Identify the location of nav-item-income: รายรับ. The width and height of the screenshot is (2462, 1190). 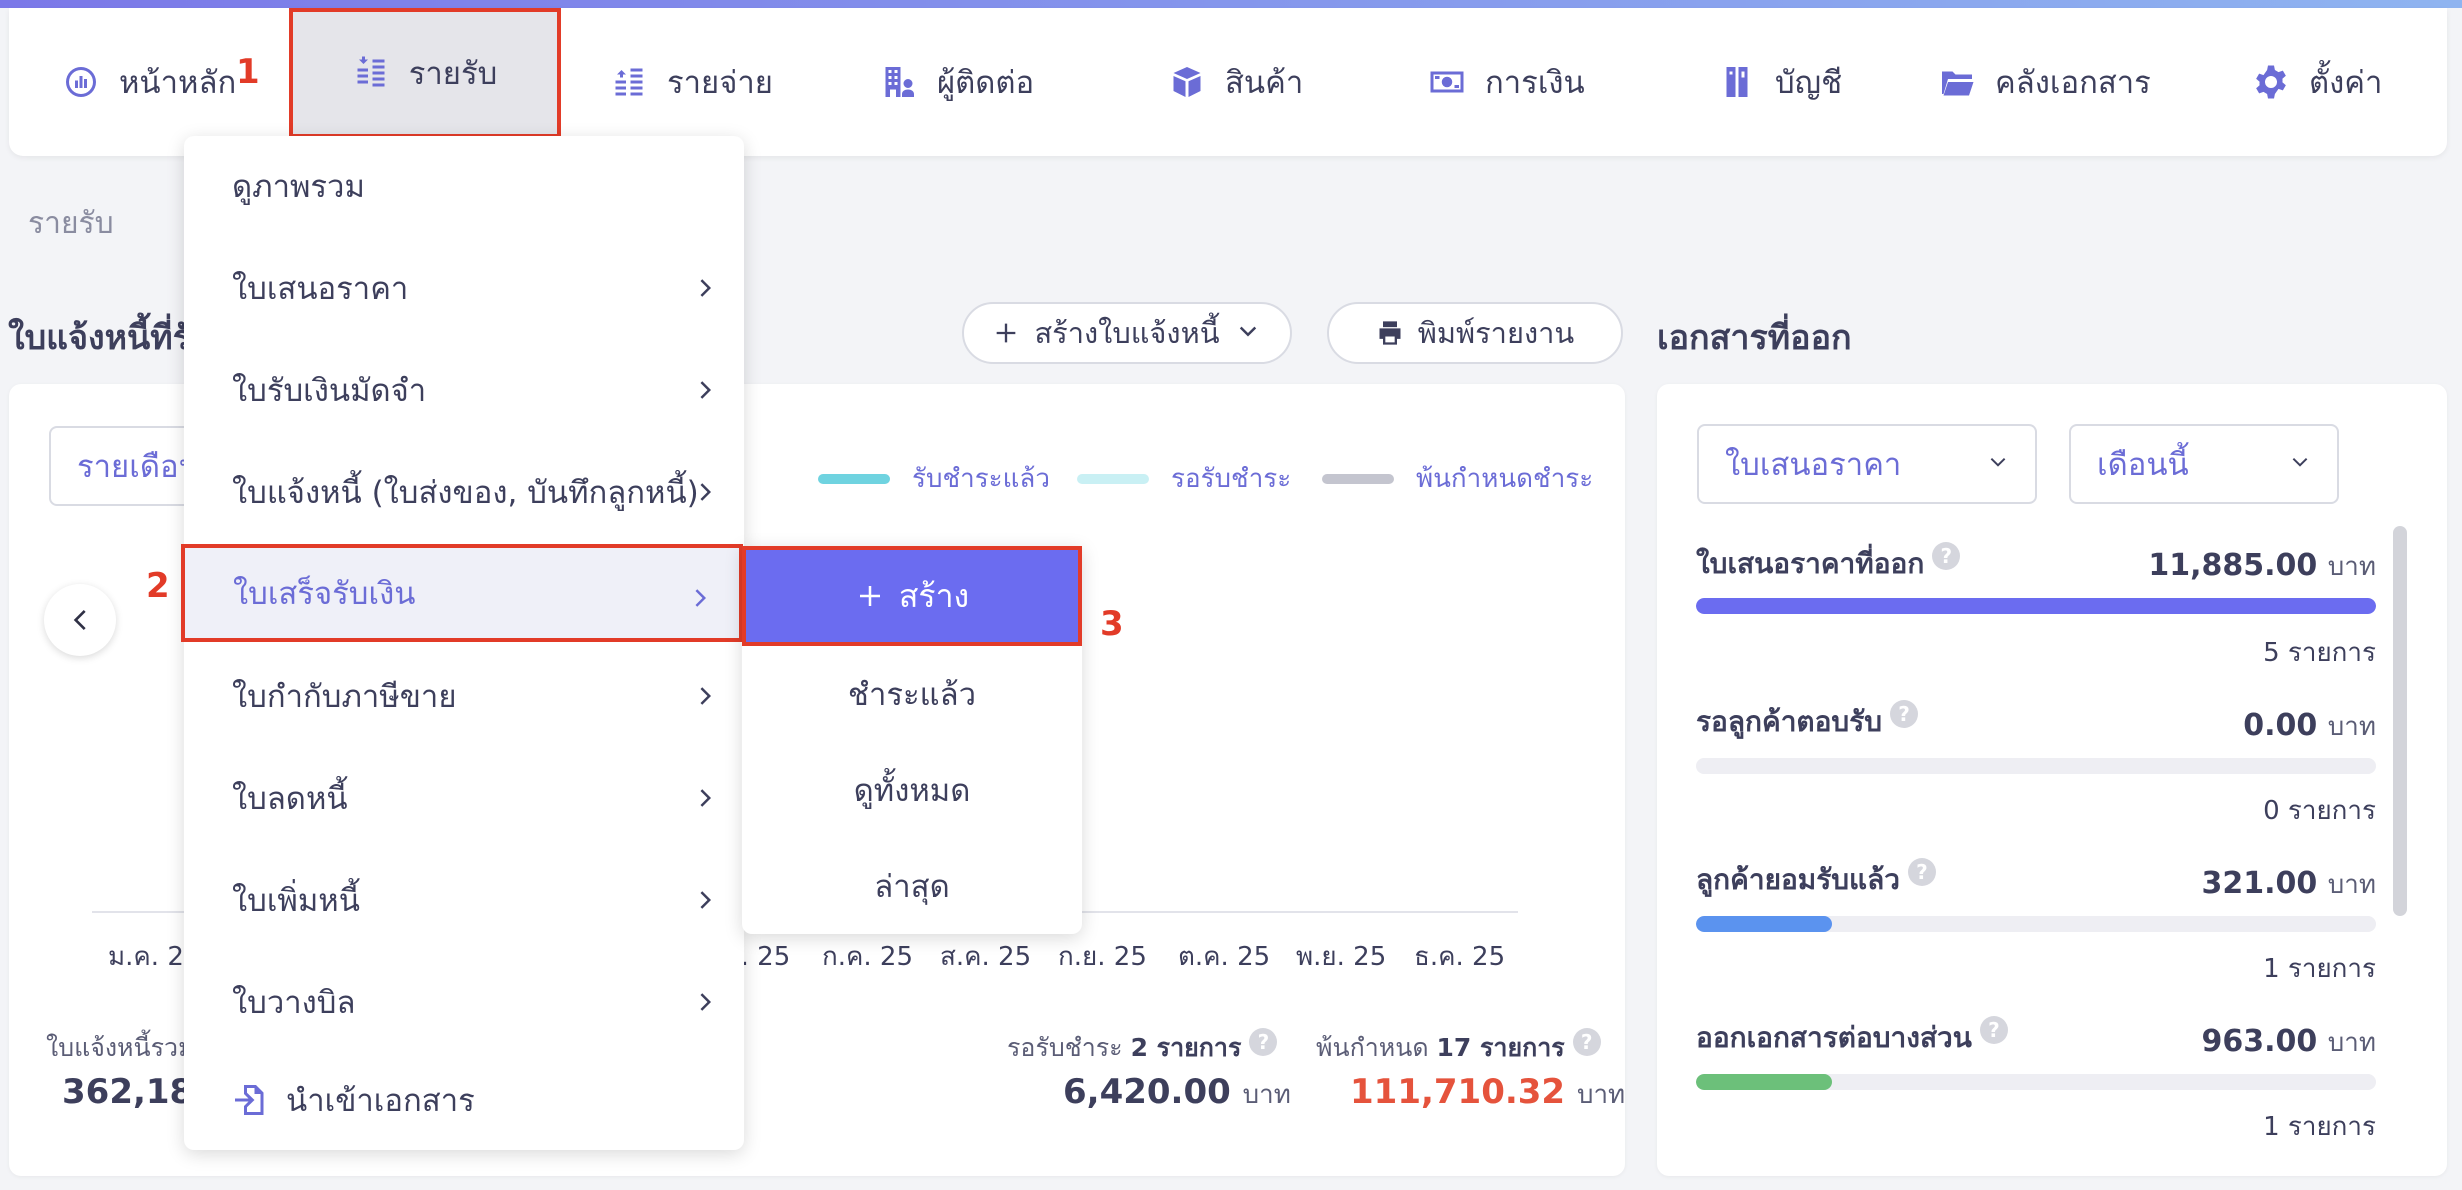
(425, 73).